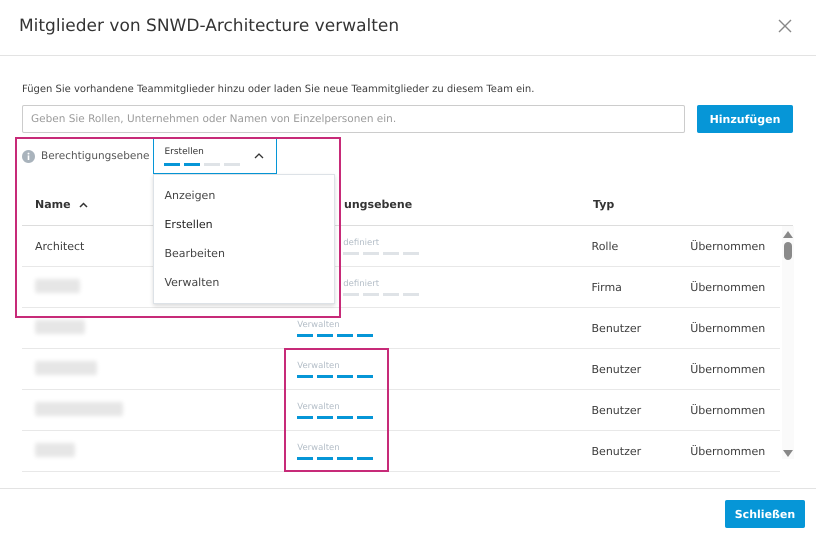 This screenshot has width=816, height=538. I want to click on dropdown-option: Anzeigen, so click(244, 195).